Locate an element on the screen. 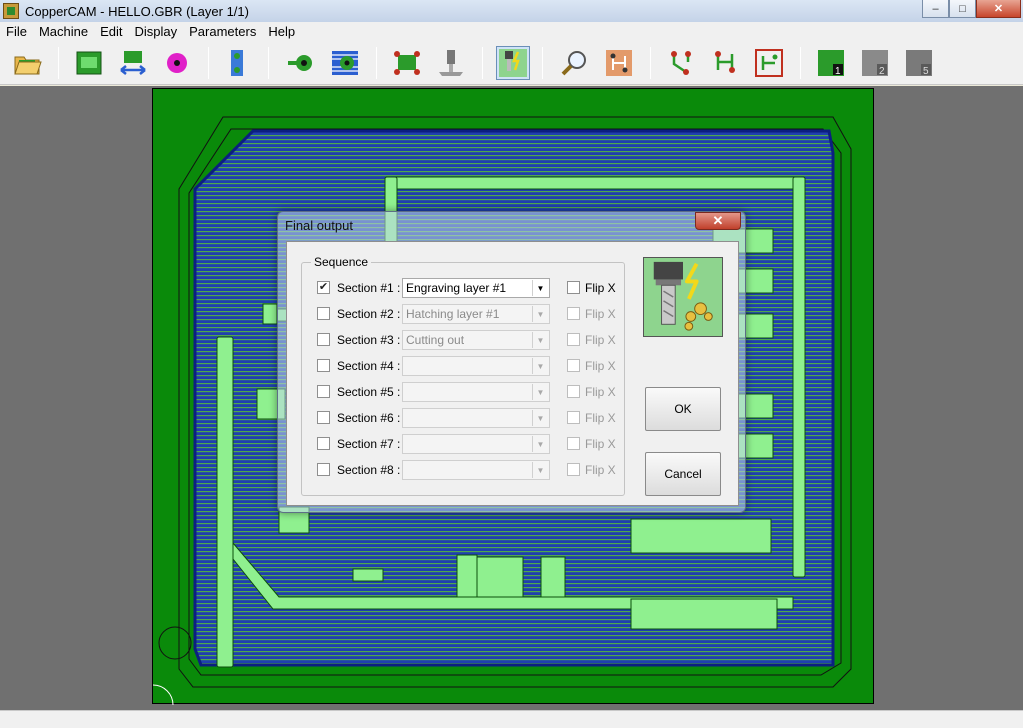  engrave-output-icon is located at coordinates (513, 63).